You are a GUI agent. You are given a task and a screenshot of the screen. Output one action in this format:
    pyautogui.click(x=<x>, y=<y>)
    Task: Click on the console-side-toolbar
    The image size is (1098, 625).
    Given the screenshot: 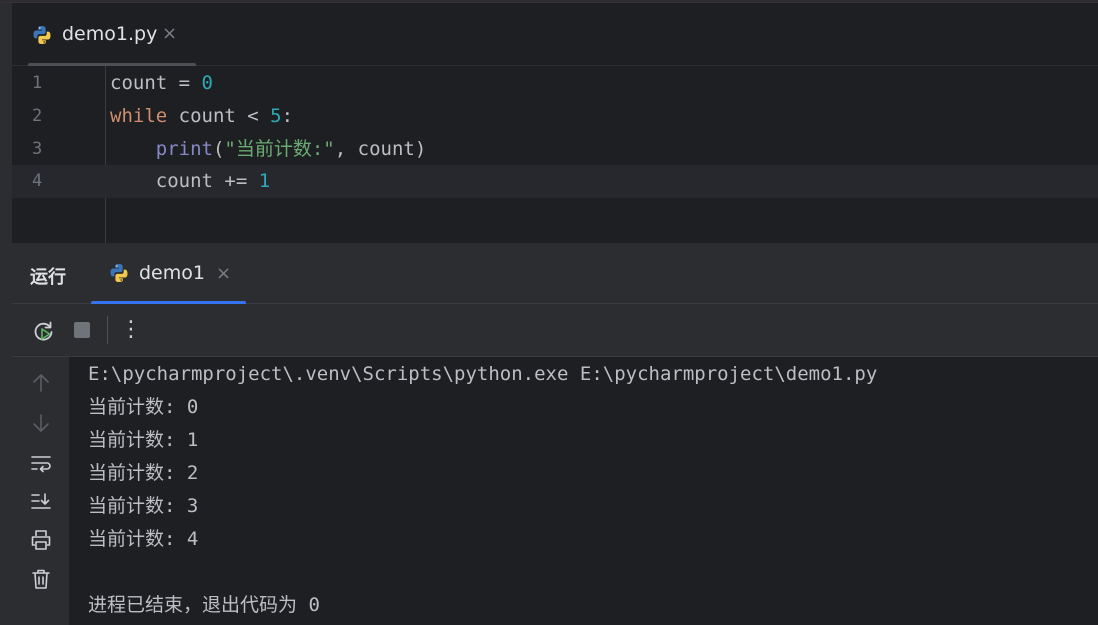 What is the action you would take?
    pyautogui.click(x=40, y=491)
    